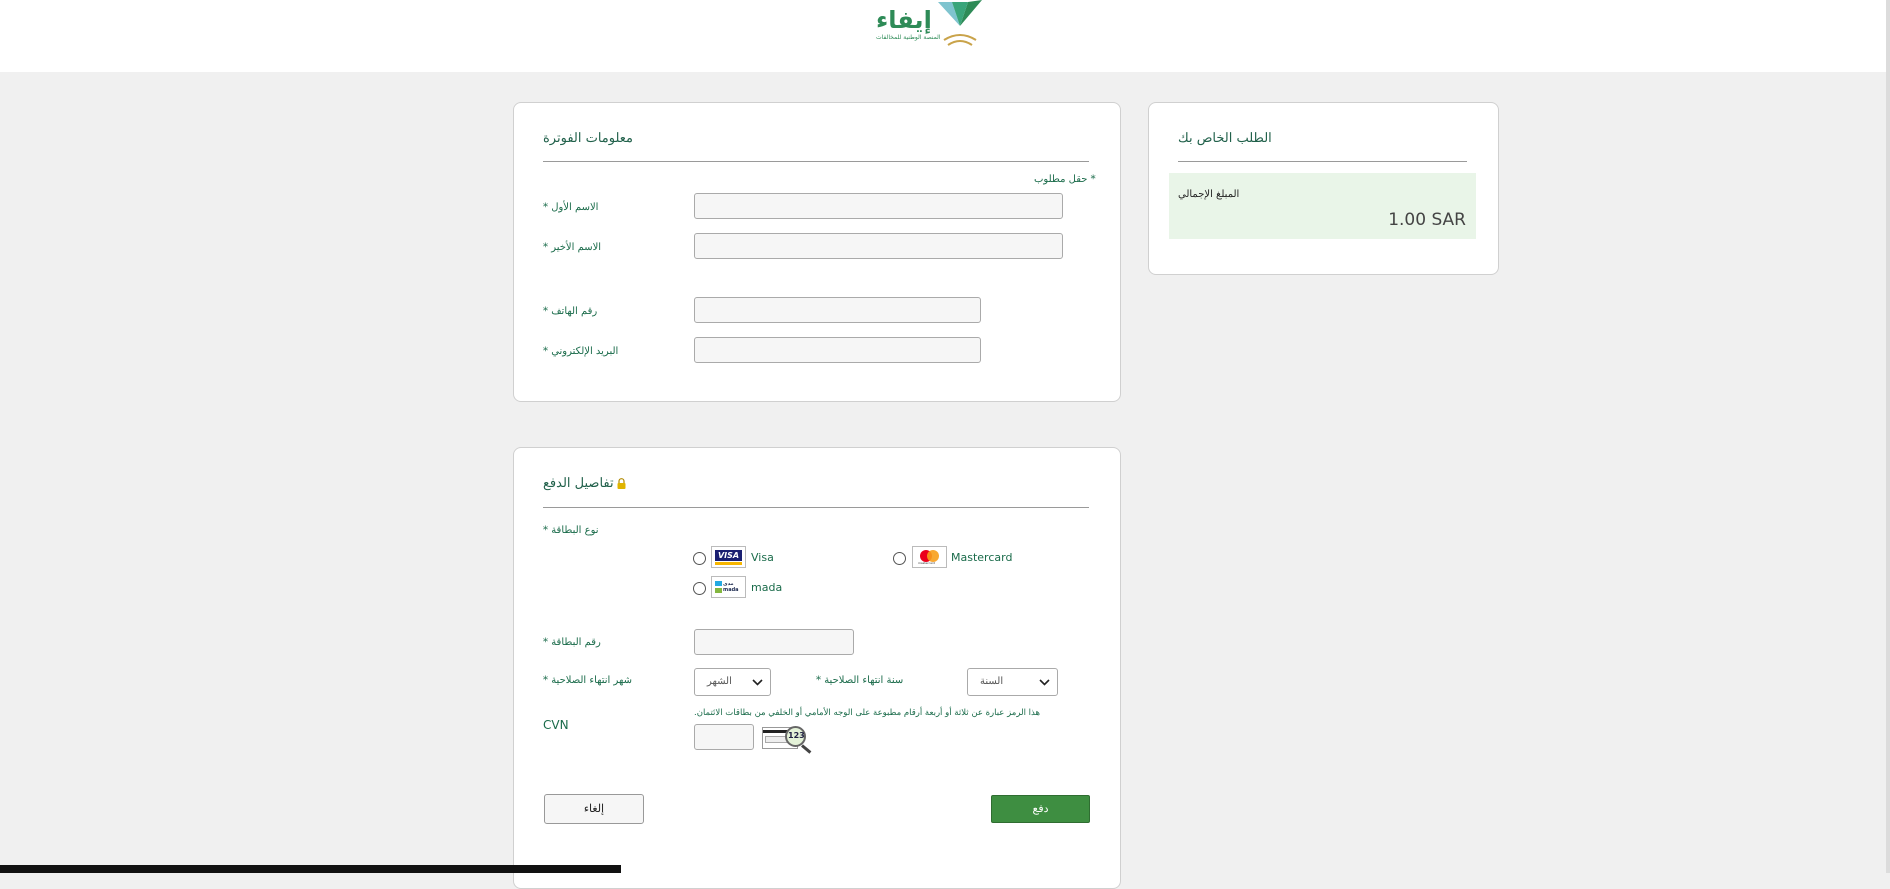 The width and height of the screenshot is (1890, 889). What do you see at coordinates (594, 809) in the screenshot?
I see `cancel-button: إلغاء` at bounding box center [594, 809].